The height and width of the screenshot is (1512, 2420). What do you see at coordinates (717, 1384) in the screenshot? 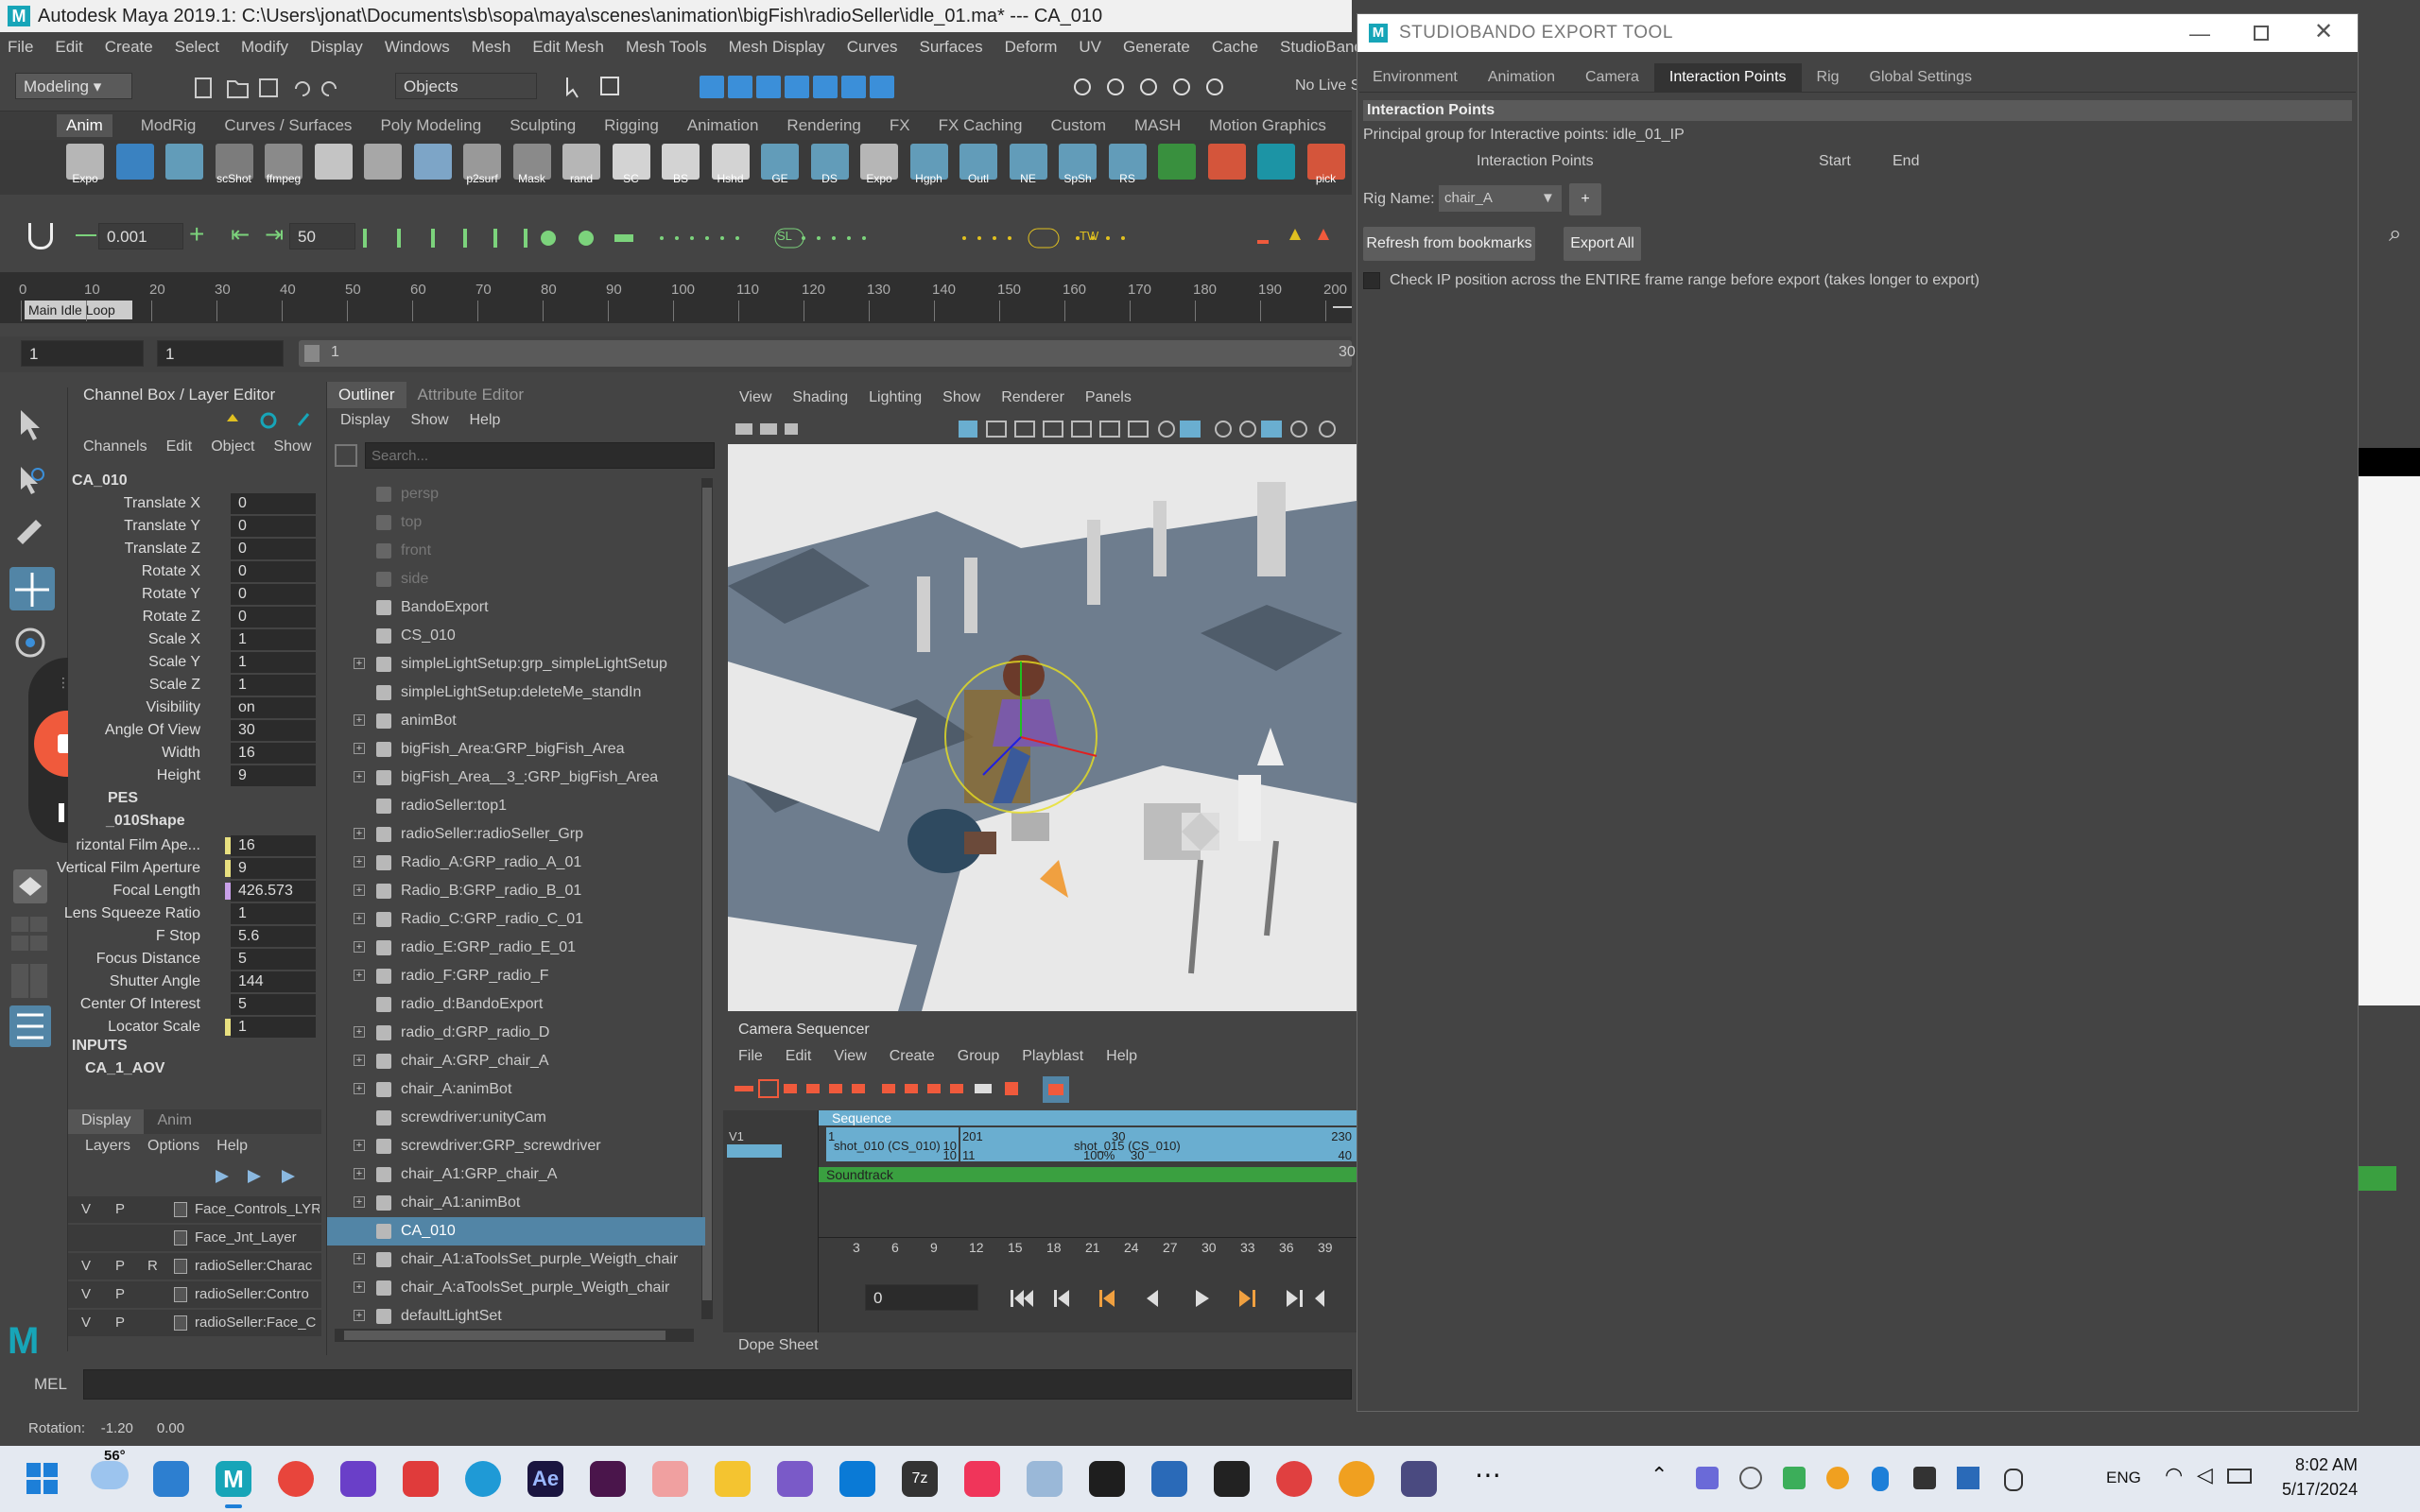
I see `mel-input` at bounding box center [717, 1384].